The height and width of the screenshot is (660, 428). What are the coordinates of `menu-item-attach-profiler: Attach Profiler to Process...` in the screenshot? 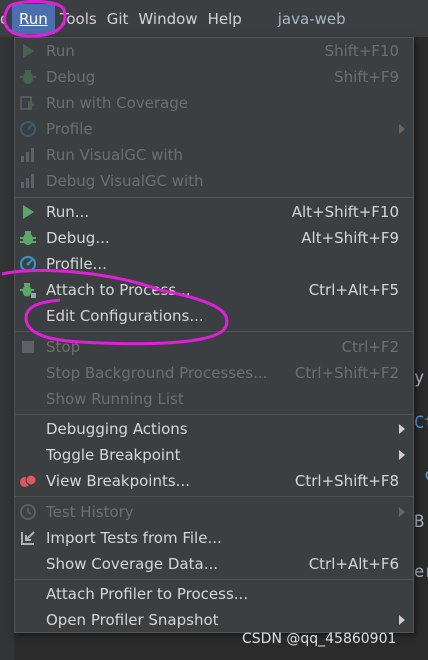 It's located at (214, 594).